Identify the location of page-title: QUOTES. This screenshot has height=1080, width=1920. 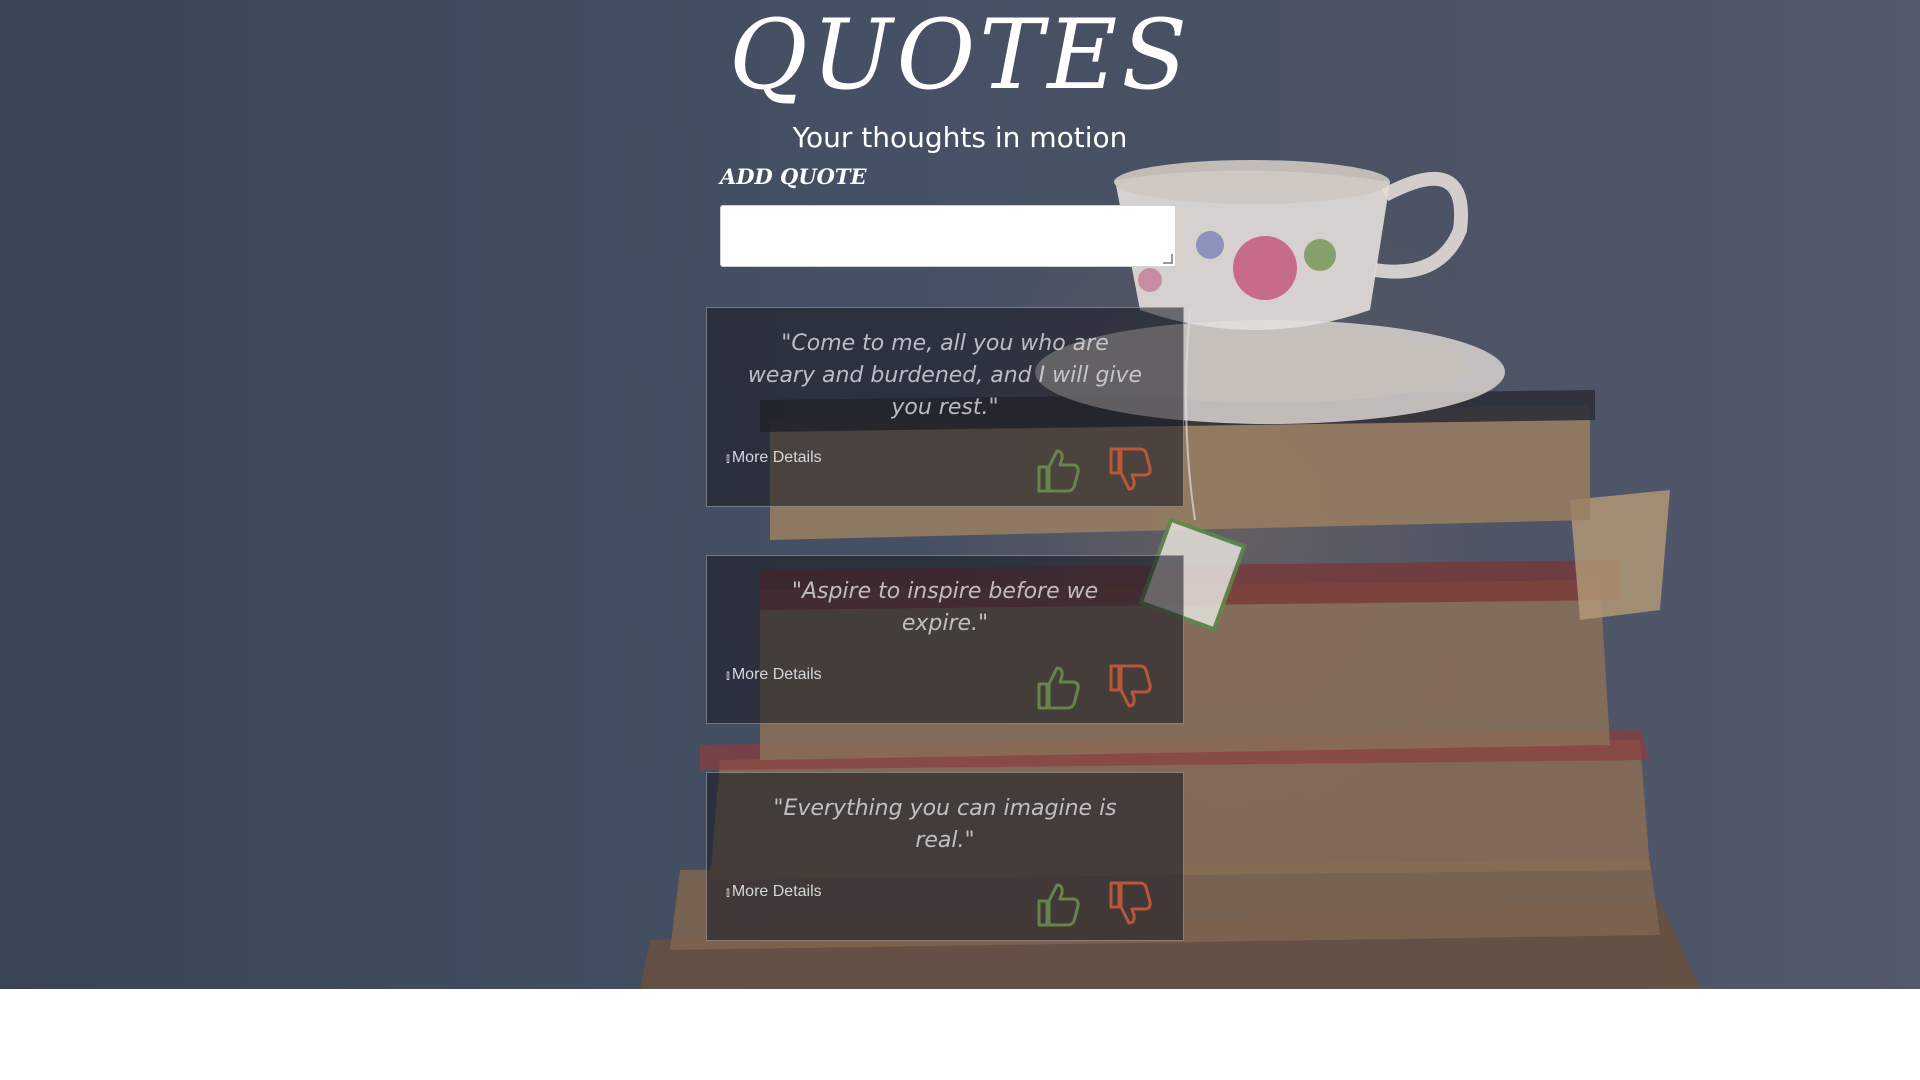
(960, 55).